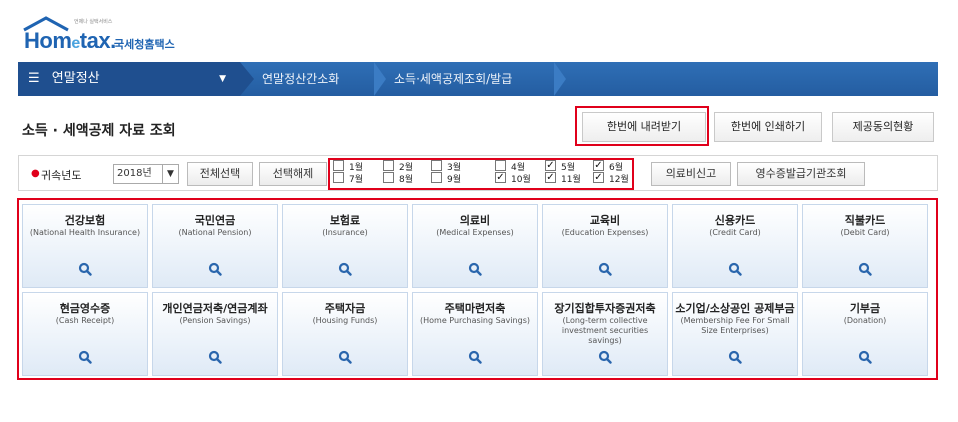 The width and height of the screenshot is (958, 422). What do you see at coordinates (34, 78) in the screenshot?
I see `hamburger-icon: ☰` at bounding box center [34, 78].